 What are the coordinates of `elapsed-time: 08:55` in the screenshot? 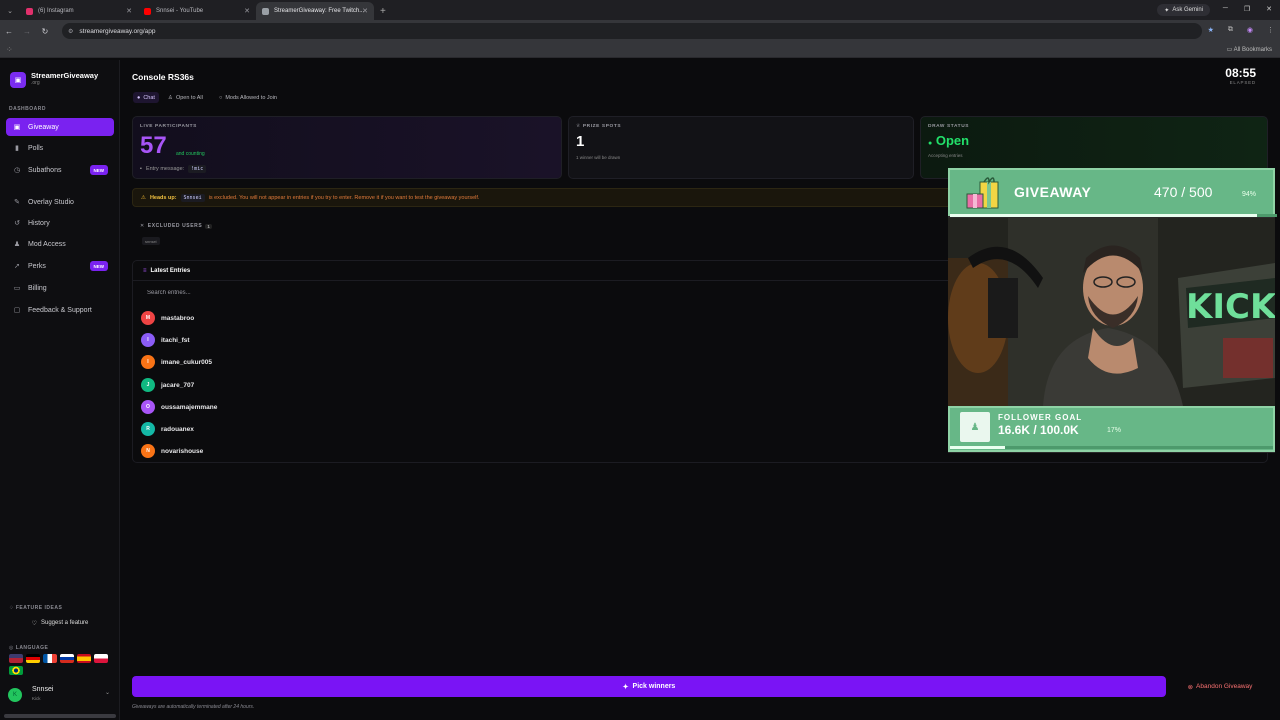 It's located at (1240, 73).